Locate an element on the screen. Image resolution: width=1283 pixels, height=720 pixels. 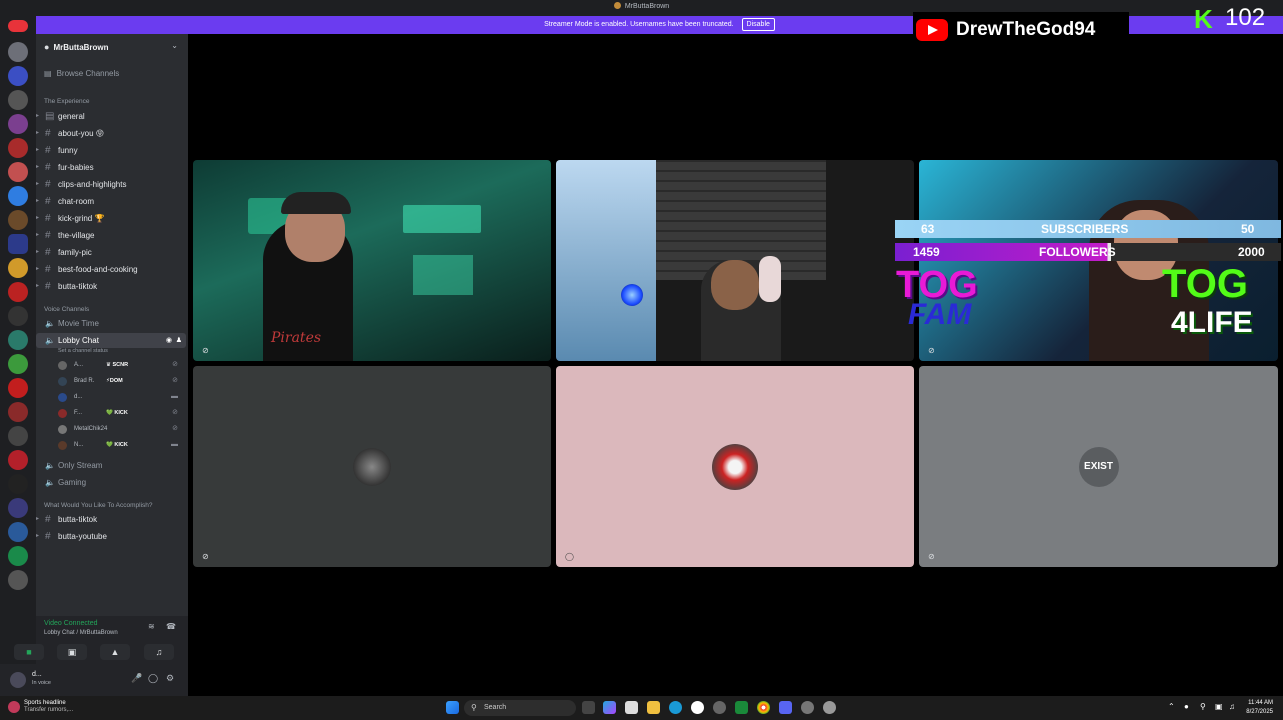
discord-icon is located at coordinates (785, 707).